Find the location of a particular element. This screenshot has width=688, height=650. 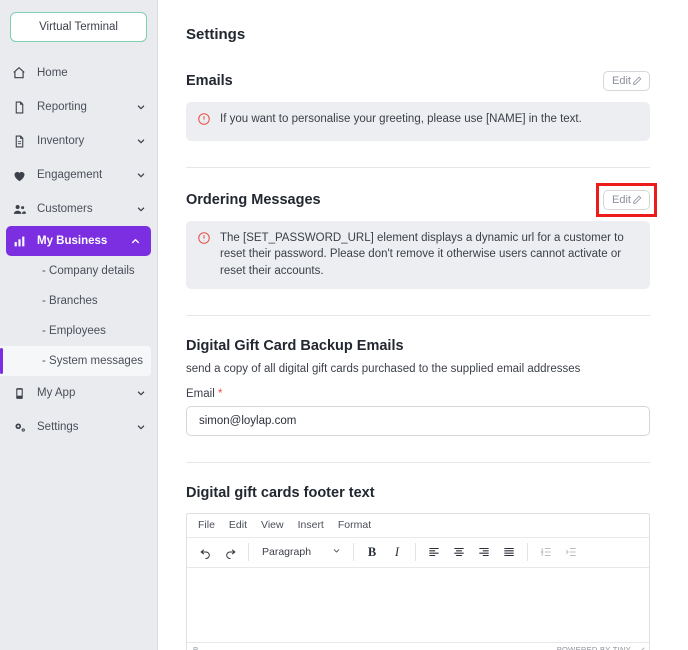

emails-edit-label: Edit is located at coordinates (621, 81).